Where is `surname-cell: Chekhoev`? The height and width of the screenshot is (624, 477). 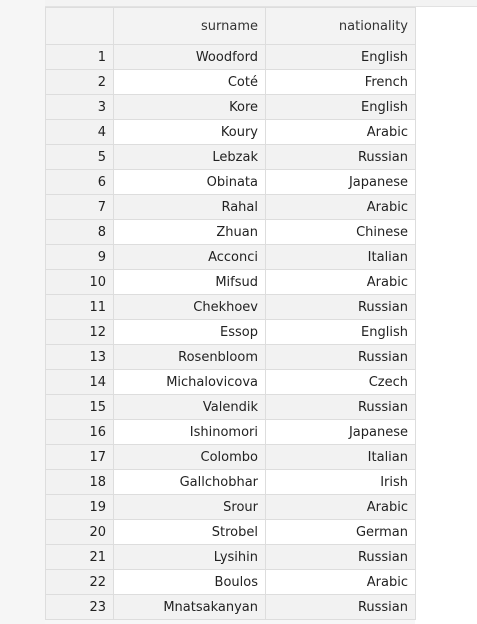 surname-cell: Chekhoev is located at coordinates (189, 307).